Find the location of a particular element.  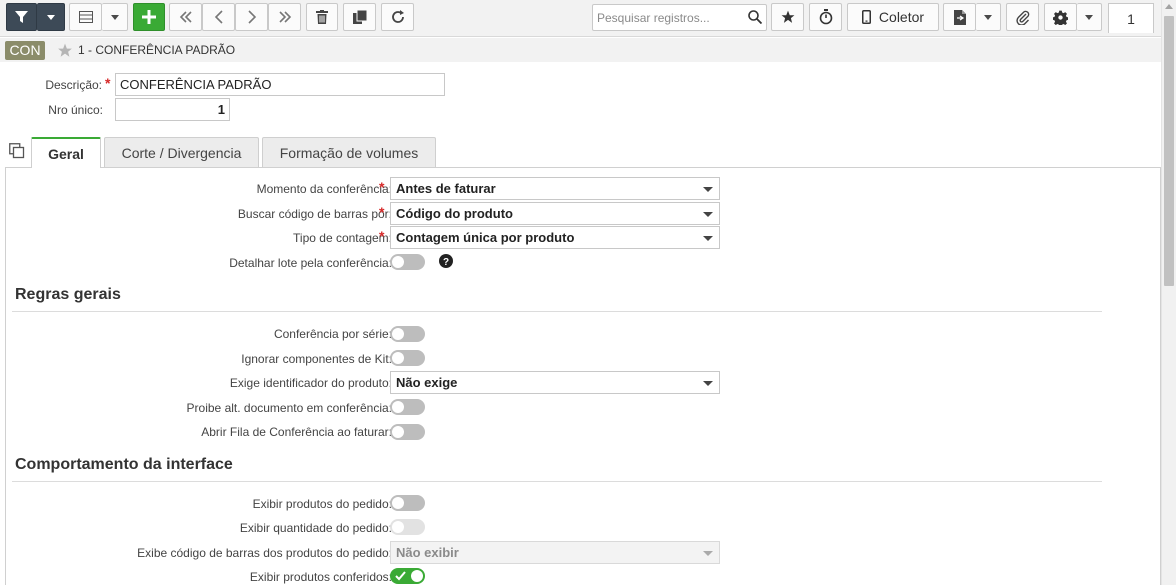

next-record-icon is located at coordinates (251, 17).